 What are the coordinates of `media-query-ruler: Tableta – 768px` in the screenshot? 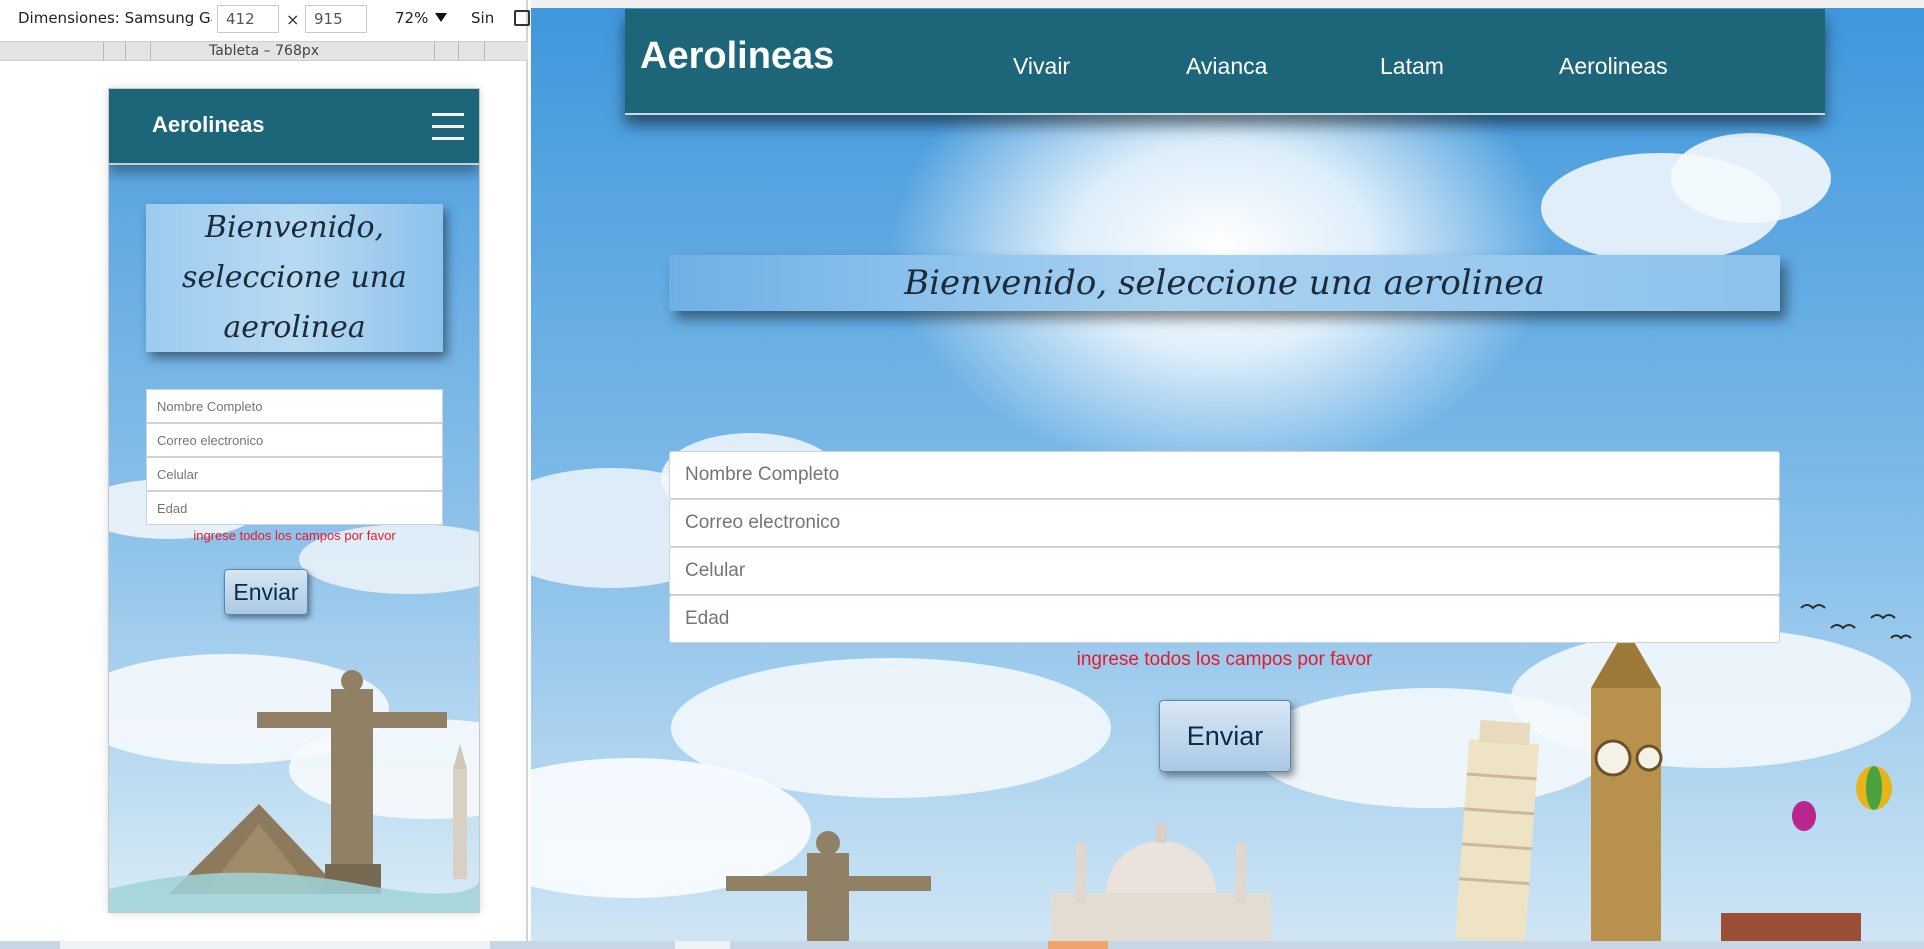 It's located at (264, 51).